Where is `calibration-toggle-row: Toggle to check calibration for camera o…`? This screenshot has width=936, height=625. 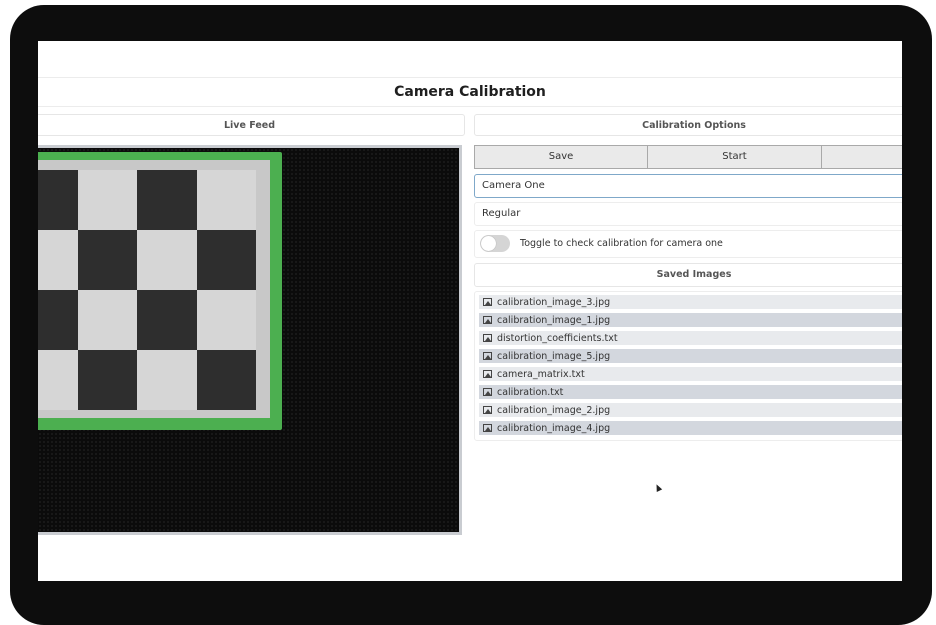
calibration-toggle-row: Toggle to check calibration for camera o… is located at coordinates (688, 244).